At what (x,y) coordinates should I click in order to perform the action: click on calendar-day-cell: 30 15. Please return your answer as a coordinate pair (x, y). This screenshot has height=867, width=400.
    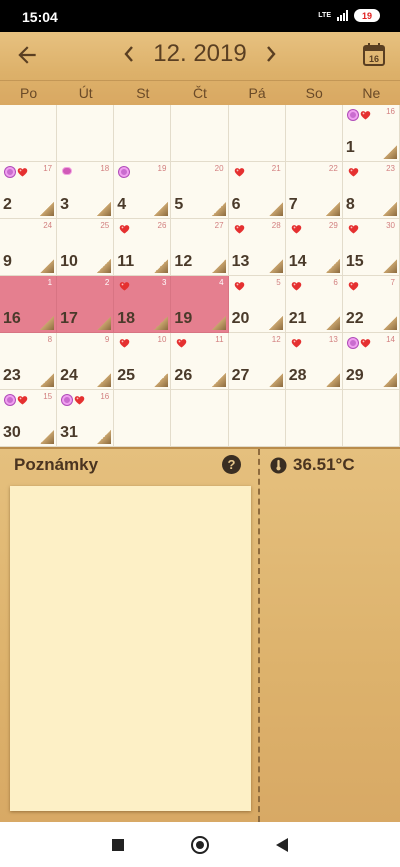
    Looking at the image, I should click on (371, 247).